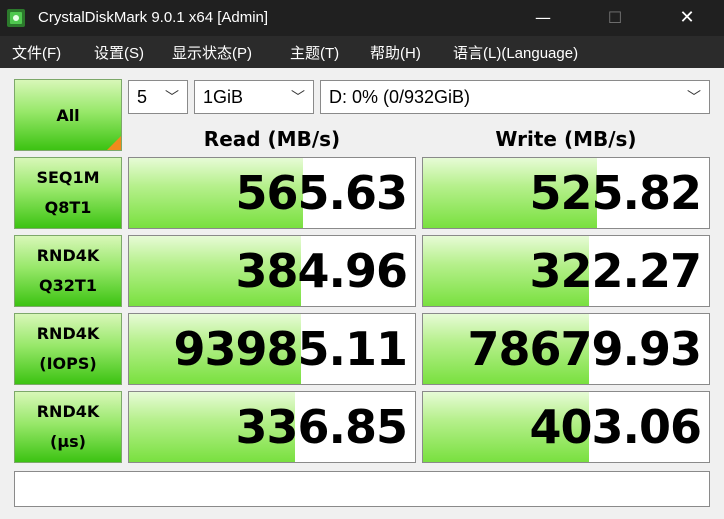  I want to click on all-button-label: All, so click(68, 115).